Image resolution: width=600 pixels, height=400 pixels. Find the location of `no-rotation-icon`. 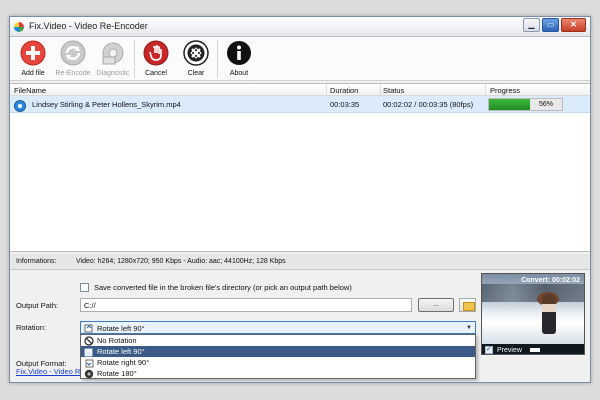

no-rotation-icon is located at coordinates (89, 341).